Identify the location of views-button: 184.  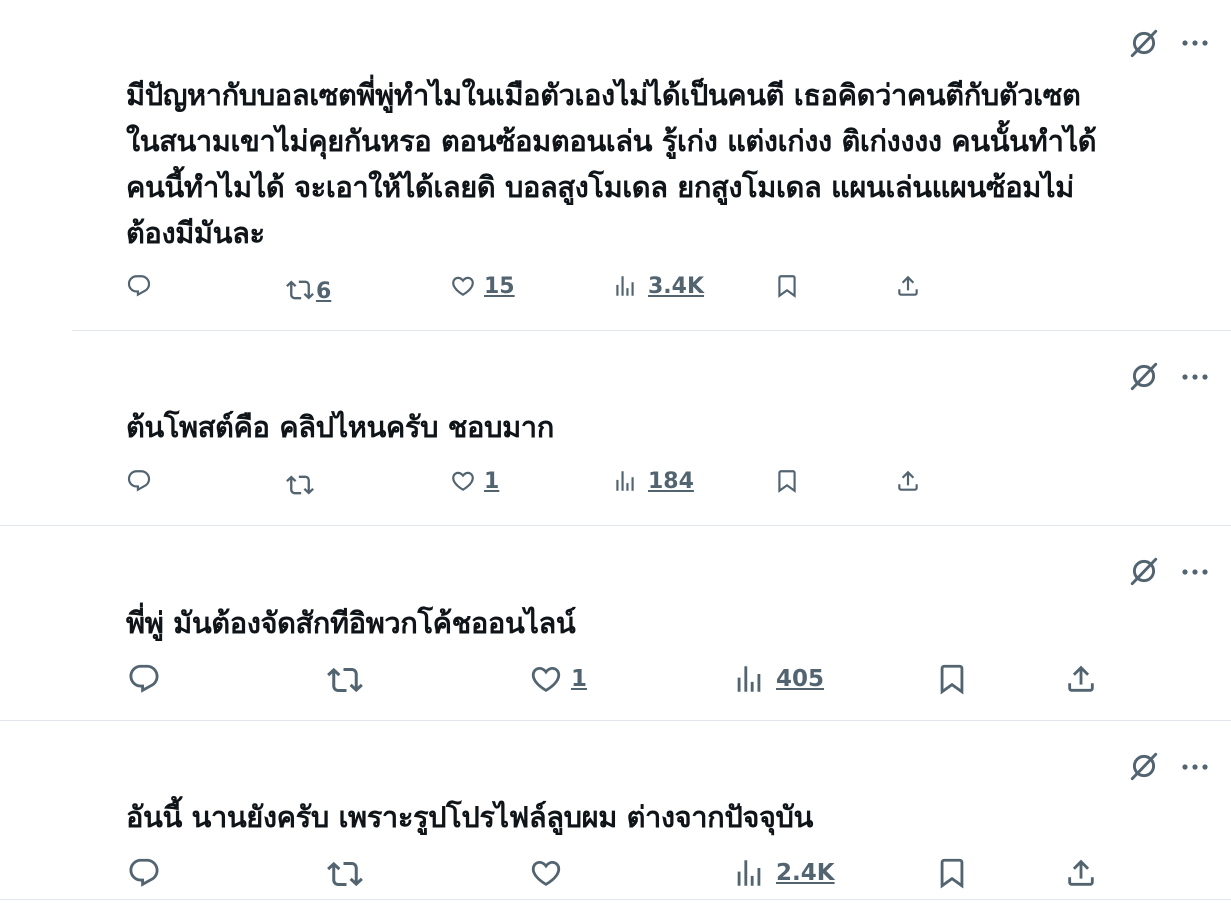
(653, 481).